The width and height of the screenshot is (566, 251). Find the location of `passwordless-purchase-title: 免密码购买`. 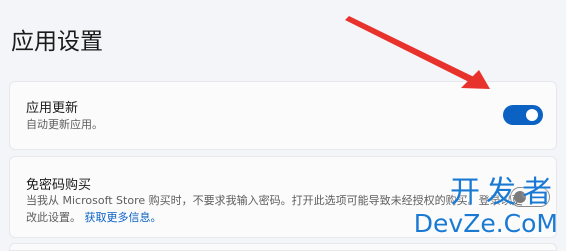

passwordless-purchase-title: 免密码购买 is located at coordinates (59, 185).